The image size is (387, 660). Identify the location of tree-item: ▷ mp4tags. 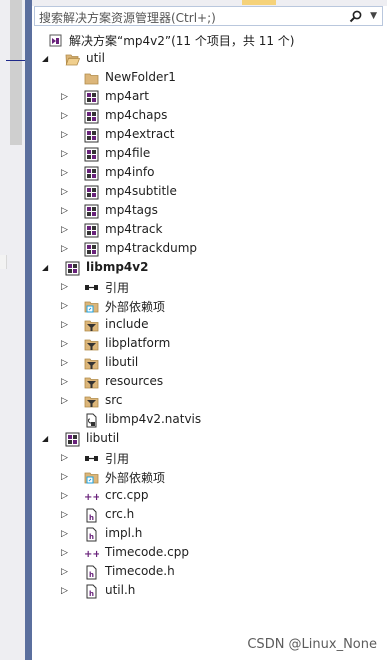
(209, 211).